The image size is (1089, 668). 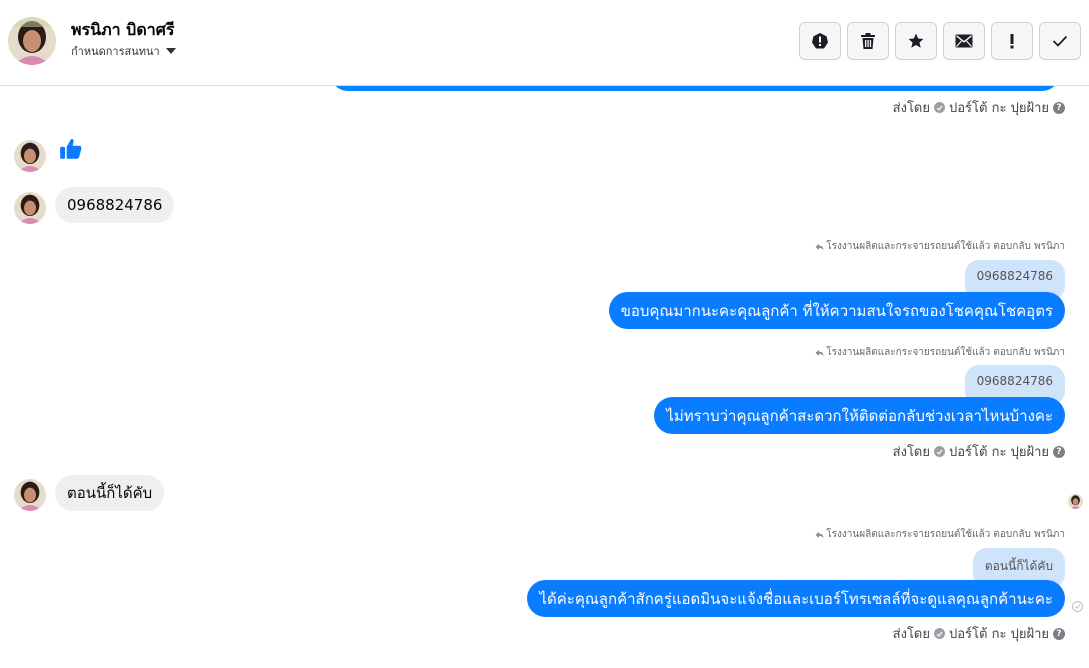 I want to click on exclamation-icon, so click(x=1012, y=41).